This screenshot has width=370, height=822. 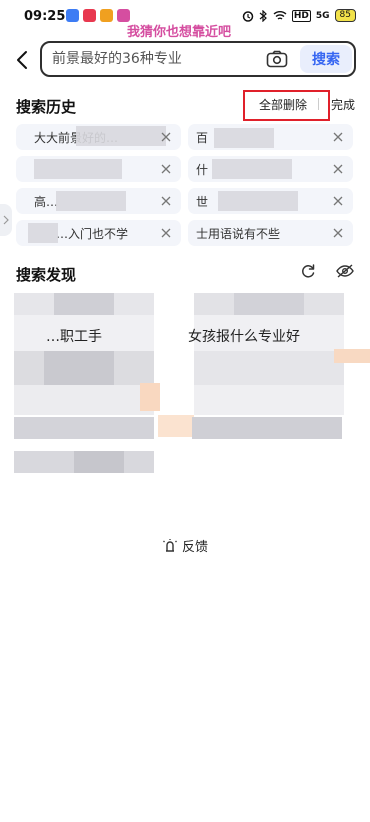 What do you see at coordinates (202, 170) in the screenshot?
I see `history-item-label: 什` at bounding box center [202, 170].